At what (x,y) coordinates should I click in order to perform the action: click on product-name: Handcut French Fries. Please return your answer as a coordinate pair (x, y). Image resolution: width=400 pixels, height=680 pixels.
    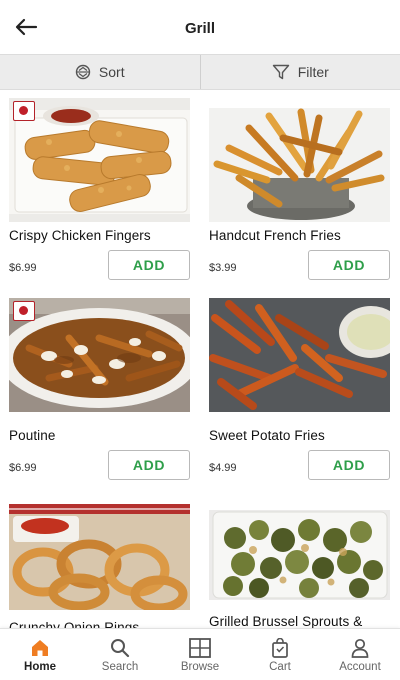
    Looking at the image, I should click on (275, 235).